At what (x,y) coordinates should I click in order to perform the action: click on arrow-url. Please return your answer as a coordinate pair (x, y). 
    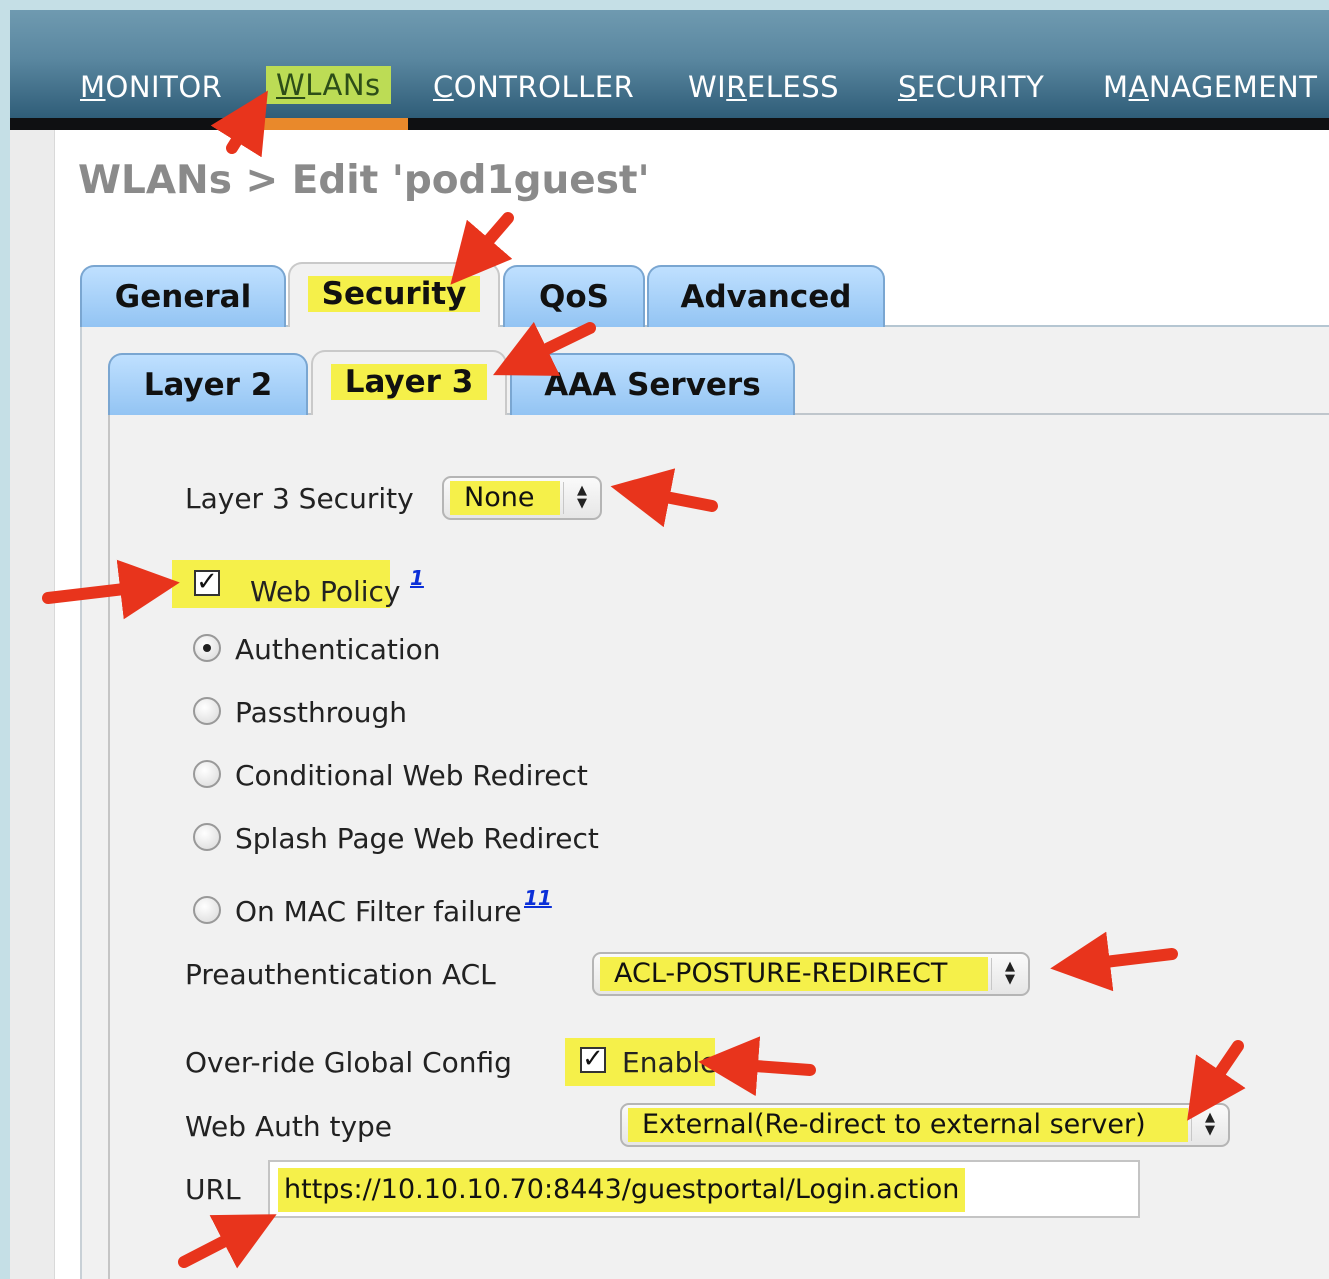
    Looking at the image, I should click on (227, 1241).